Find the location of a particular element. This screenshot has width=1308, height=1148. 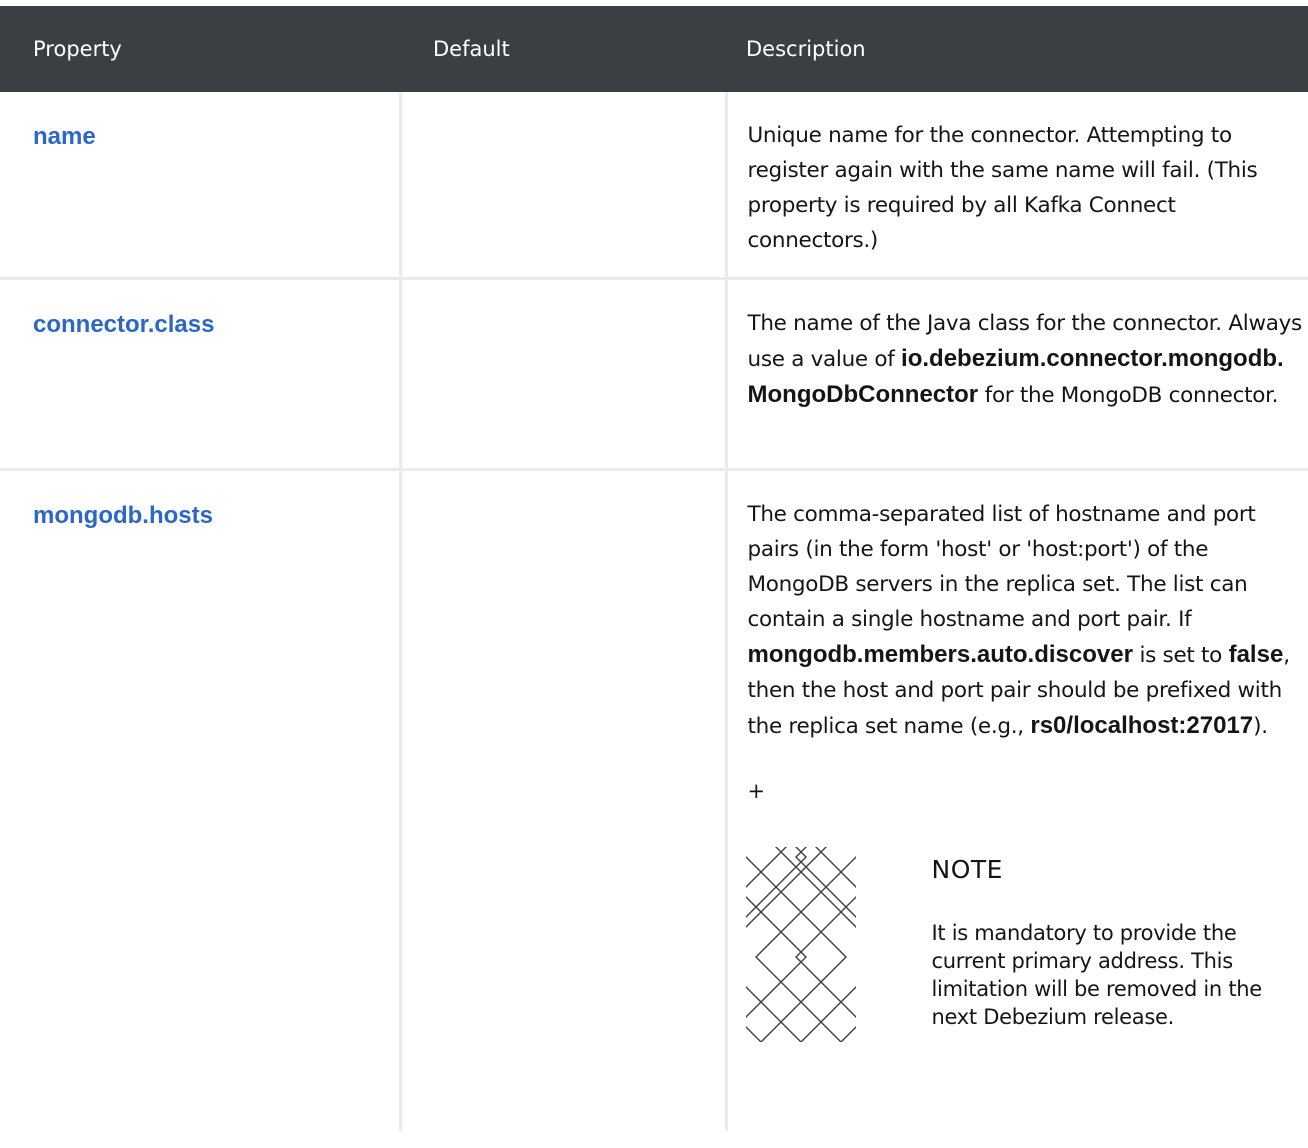

description-text-post: for the MongoDB connector. is located at coordinates (1131, 395).